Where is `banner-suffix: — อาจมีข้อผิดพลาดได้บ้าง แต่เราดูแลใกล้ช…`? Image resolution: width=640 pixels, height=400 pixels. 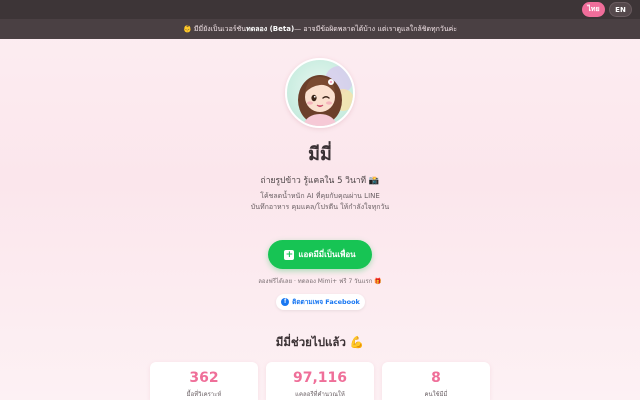 banner-suffix: — อาจมีข้อผิดพลาดได้บ้าง แต่เราดูแลใกล้ช… is located at coordinates (376, 28).